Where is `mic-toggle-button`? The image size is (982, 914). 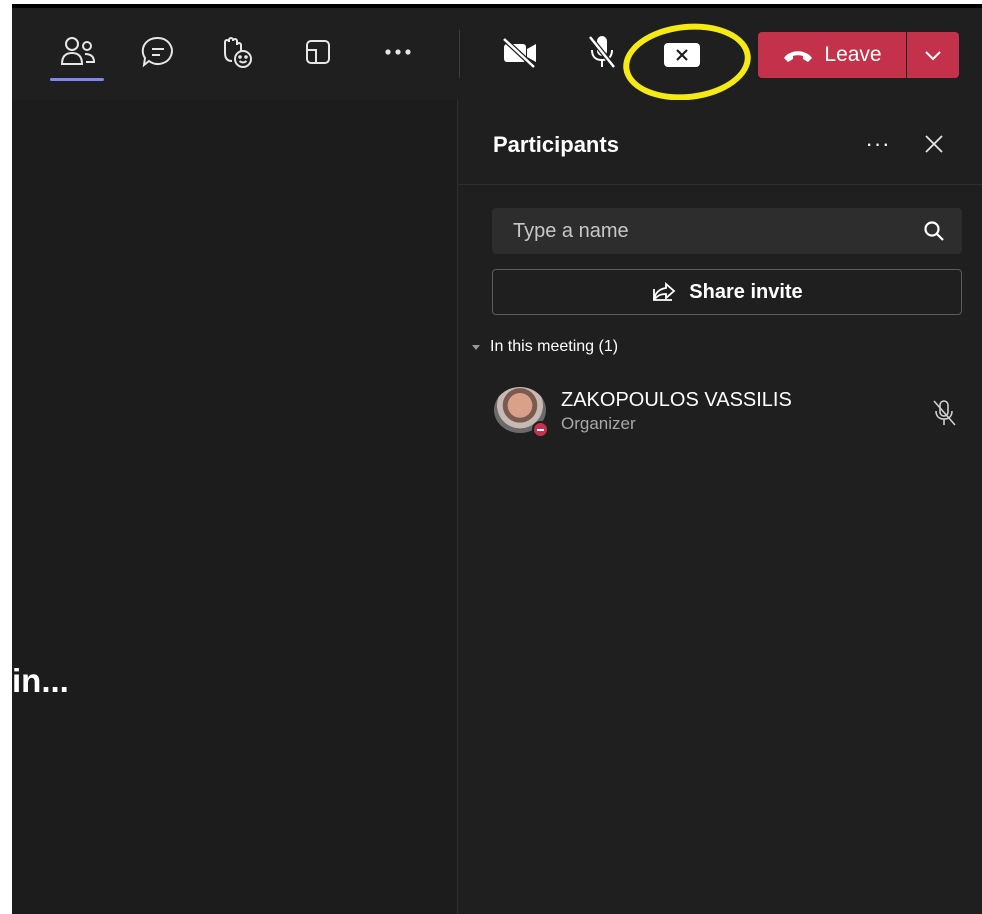 mic-toggle-button is located at coordinates (602, 52).